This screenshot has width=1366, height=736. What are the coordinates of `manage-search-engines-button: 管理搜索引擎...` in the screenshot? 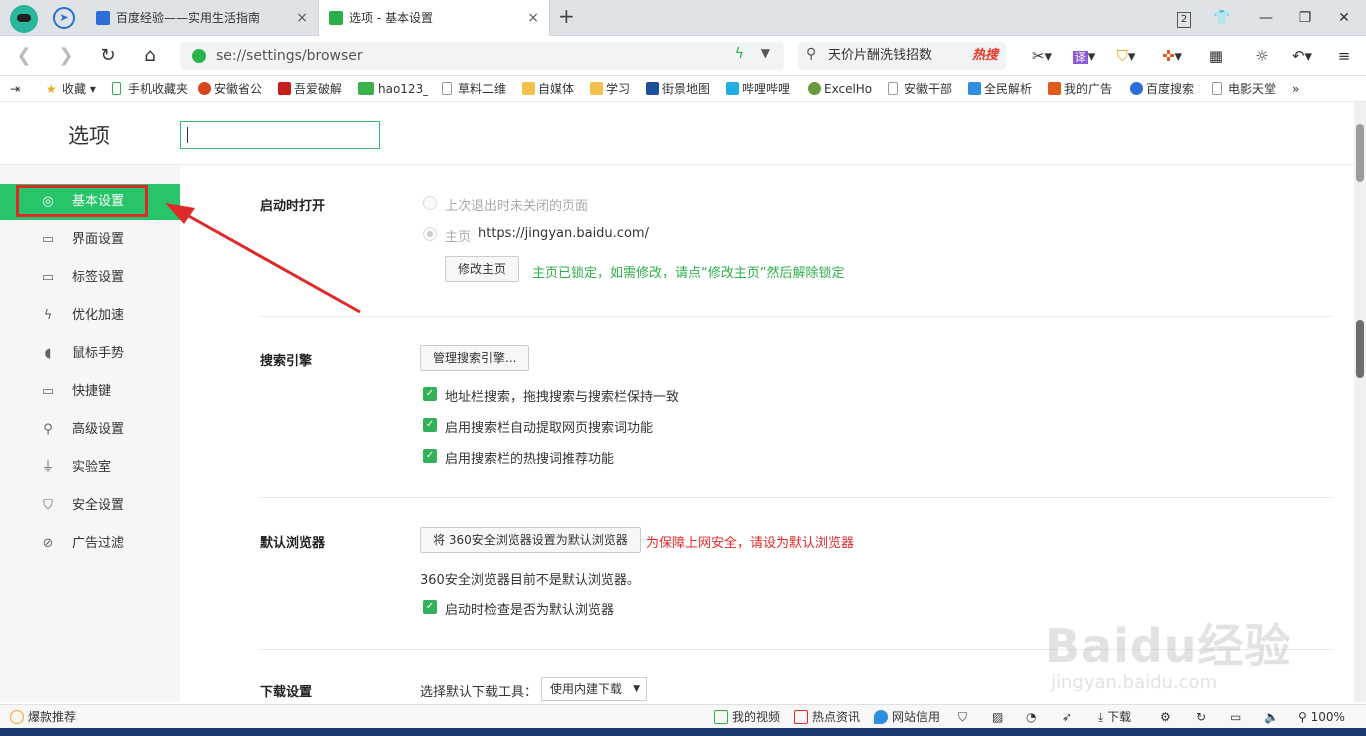 It's located at (475, 358).